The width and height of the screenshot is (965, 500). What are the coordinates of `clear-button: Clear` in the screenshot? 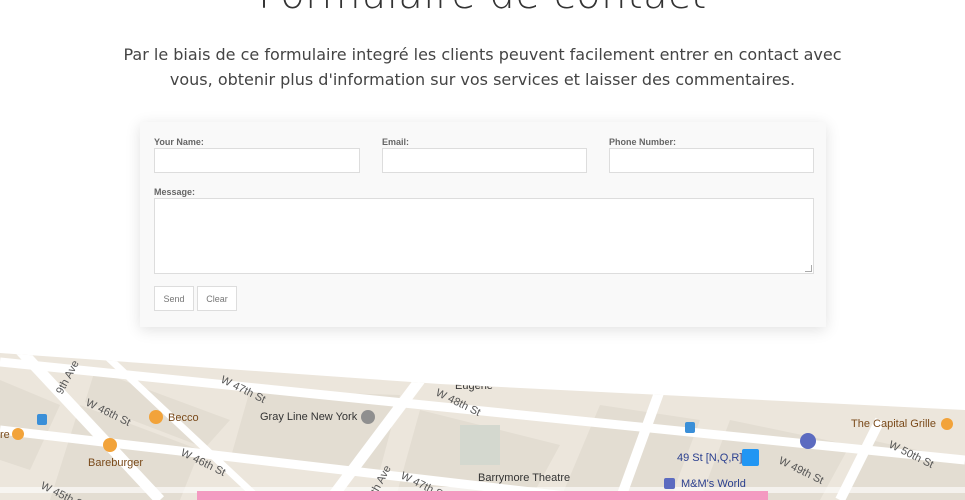 It's located at (217, 298).